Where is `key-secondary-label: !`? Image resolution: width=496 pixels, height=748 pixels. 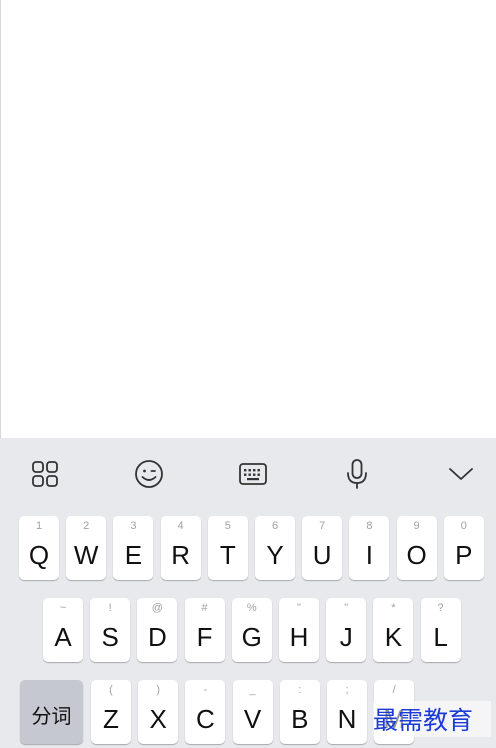
key-secondary-label: ! is located at coordinates (110, 608).